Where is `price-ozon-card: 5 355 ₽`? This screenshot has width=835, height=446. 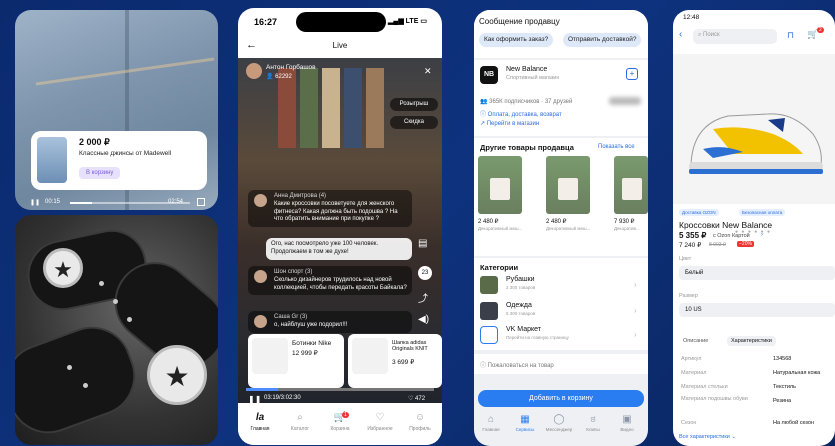
price-ozon-card: 5 355 ₽ is located at coordinates (693, 235).